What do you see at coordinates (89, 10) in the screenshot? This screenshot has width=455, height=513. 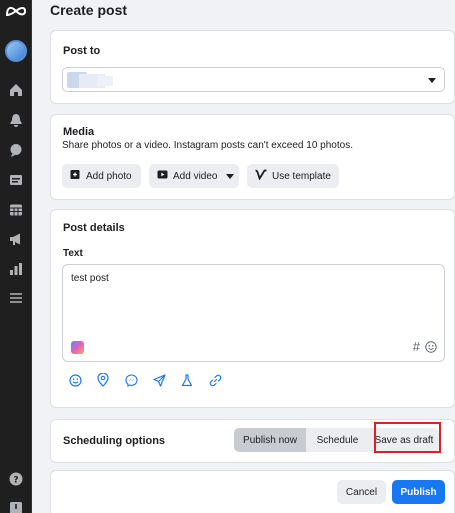 I see `page-title: Create post` at bounding box center [89, 10].